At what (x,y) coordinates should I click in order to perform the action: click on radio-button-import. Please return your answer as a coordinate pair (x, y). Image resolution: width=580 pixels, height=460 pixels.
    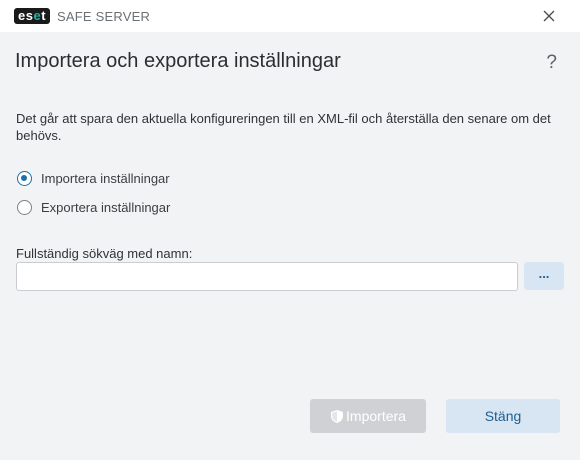
    Looking at the image, I should click on (24, 178).